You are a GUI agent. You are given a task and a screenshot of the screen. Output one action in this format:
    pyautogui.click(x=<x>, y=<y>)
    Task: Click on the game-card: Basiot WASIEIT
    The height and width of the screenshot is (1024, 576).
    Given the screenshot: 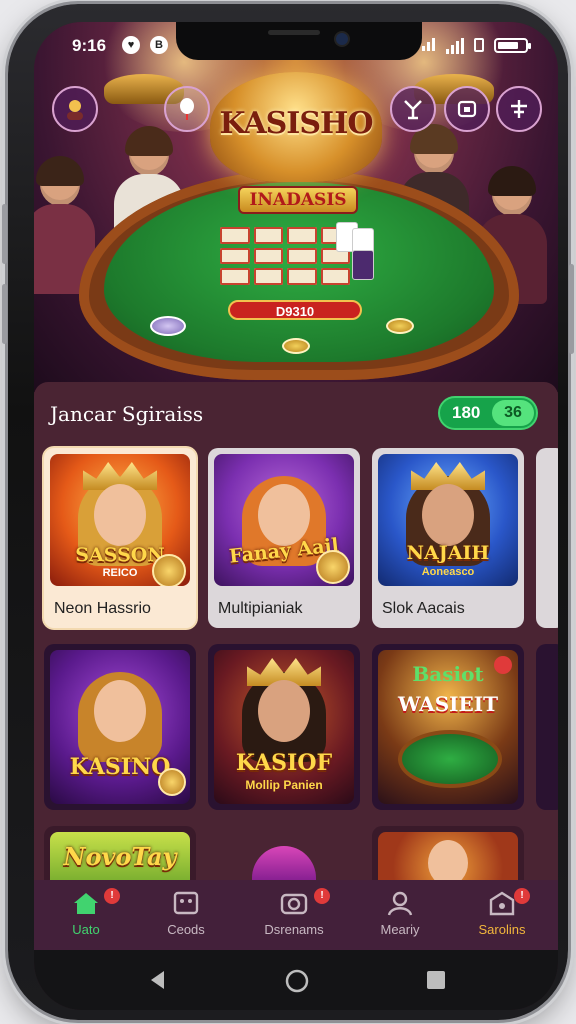 What is the action you would take?
    pyautogui.click(x=448, y=727)
    